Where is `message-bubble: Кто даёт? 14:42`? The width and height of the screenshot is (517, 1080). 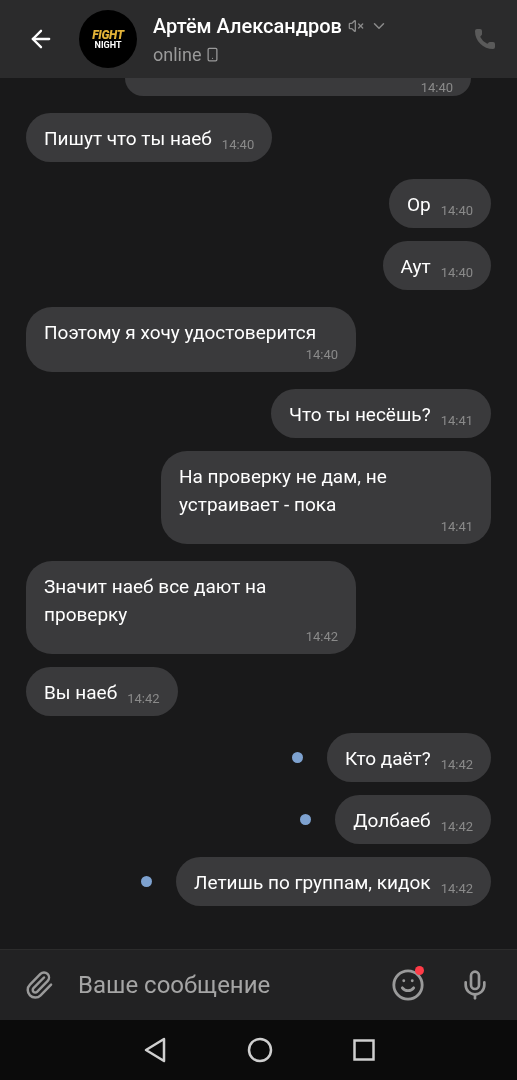
message-bubble: Кто даёт? 14:42 is located at coordinates (408, 757).